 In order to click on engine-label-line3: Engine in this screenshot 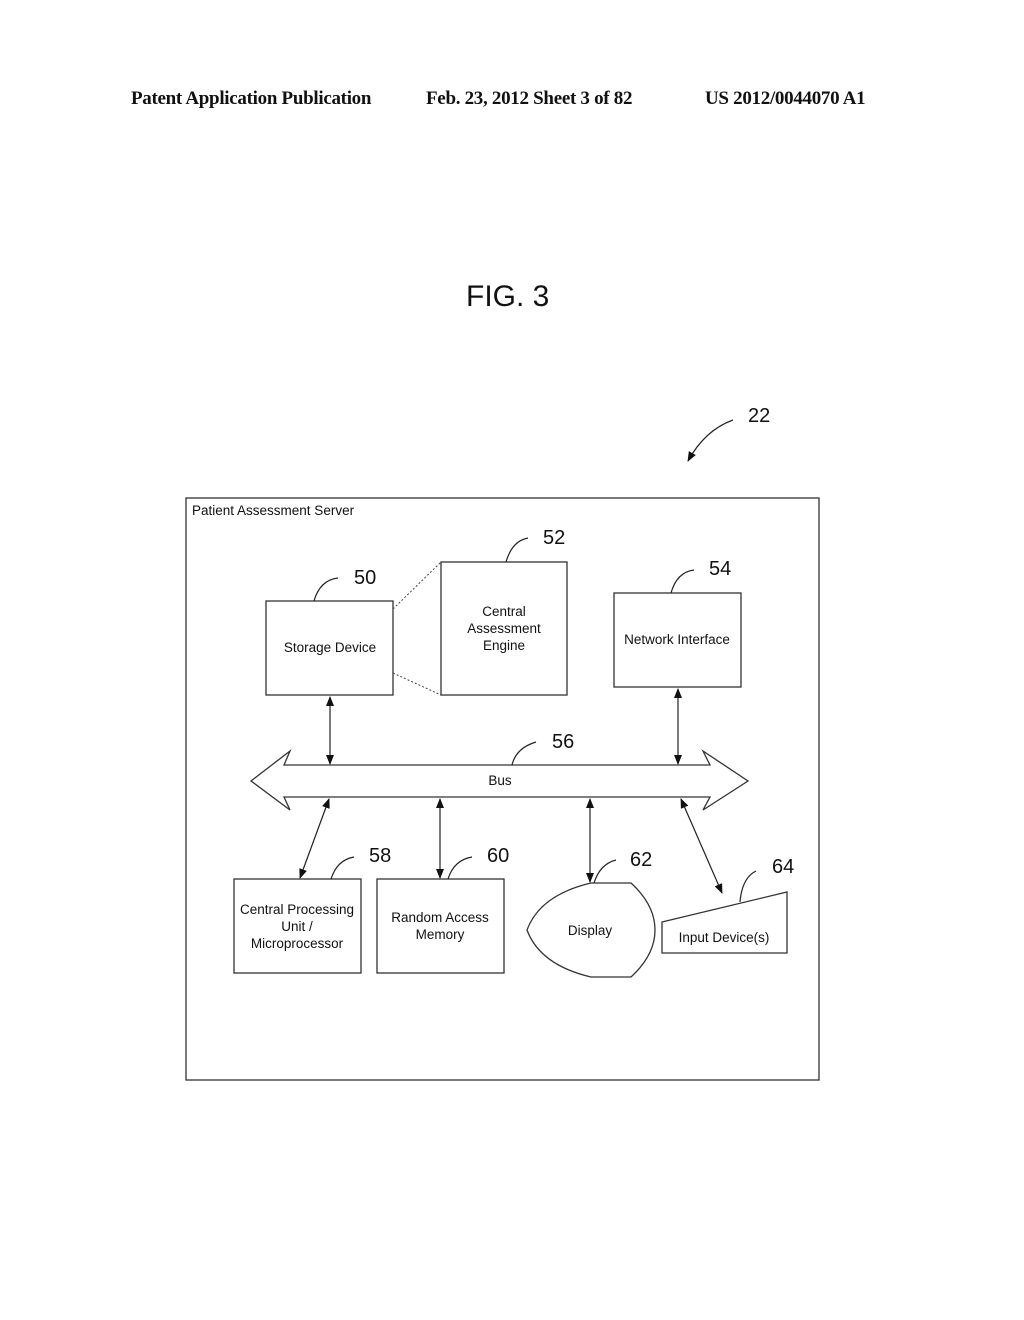, I will do `click(504, 645)`.